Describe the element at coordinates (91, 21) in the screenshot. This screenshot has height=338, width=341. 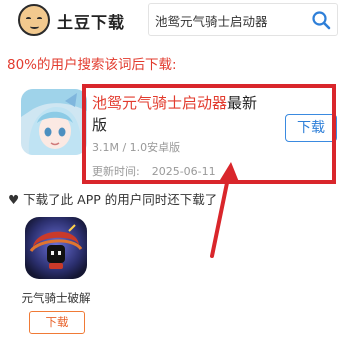
I see `site-logo-text: 土豆下载` at that location.